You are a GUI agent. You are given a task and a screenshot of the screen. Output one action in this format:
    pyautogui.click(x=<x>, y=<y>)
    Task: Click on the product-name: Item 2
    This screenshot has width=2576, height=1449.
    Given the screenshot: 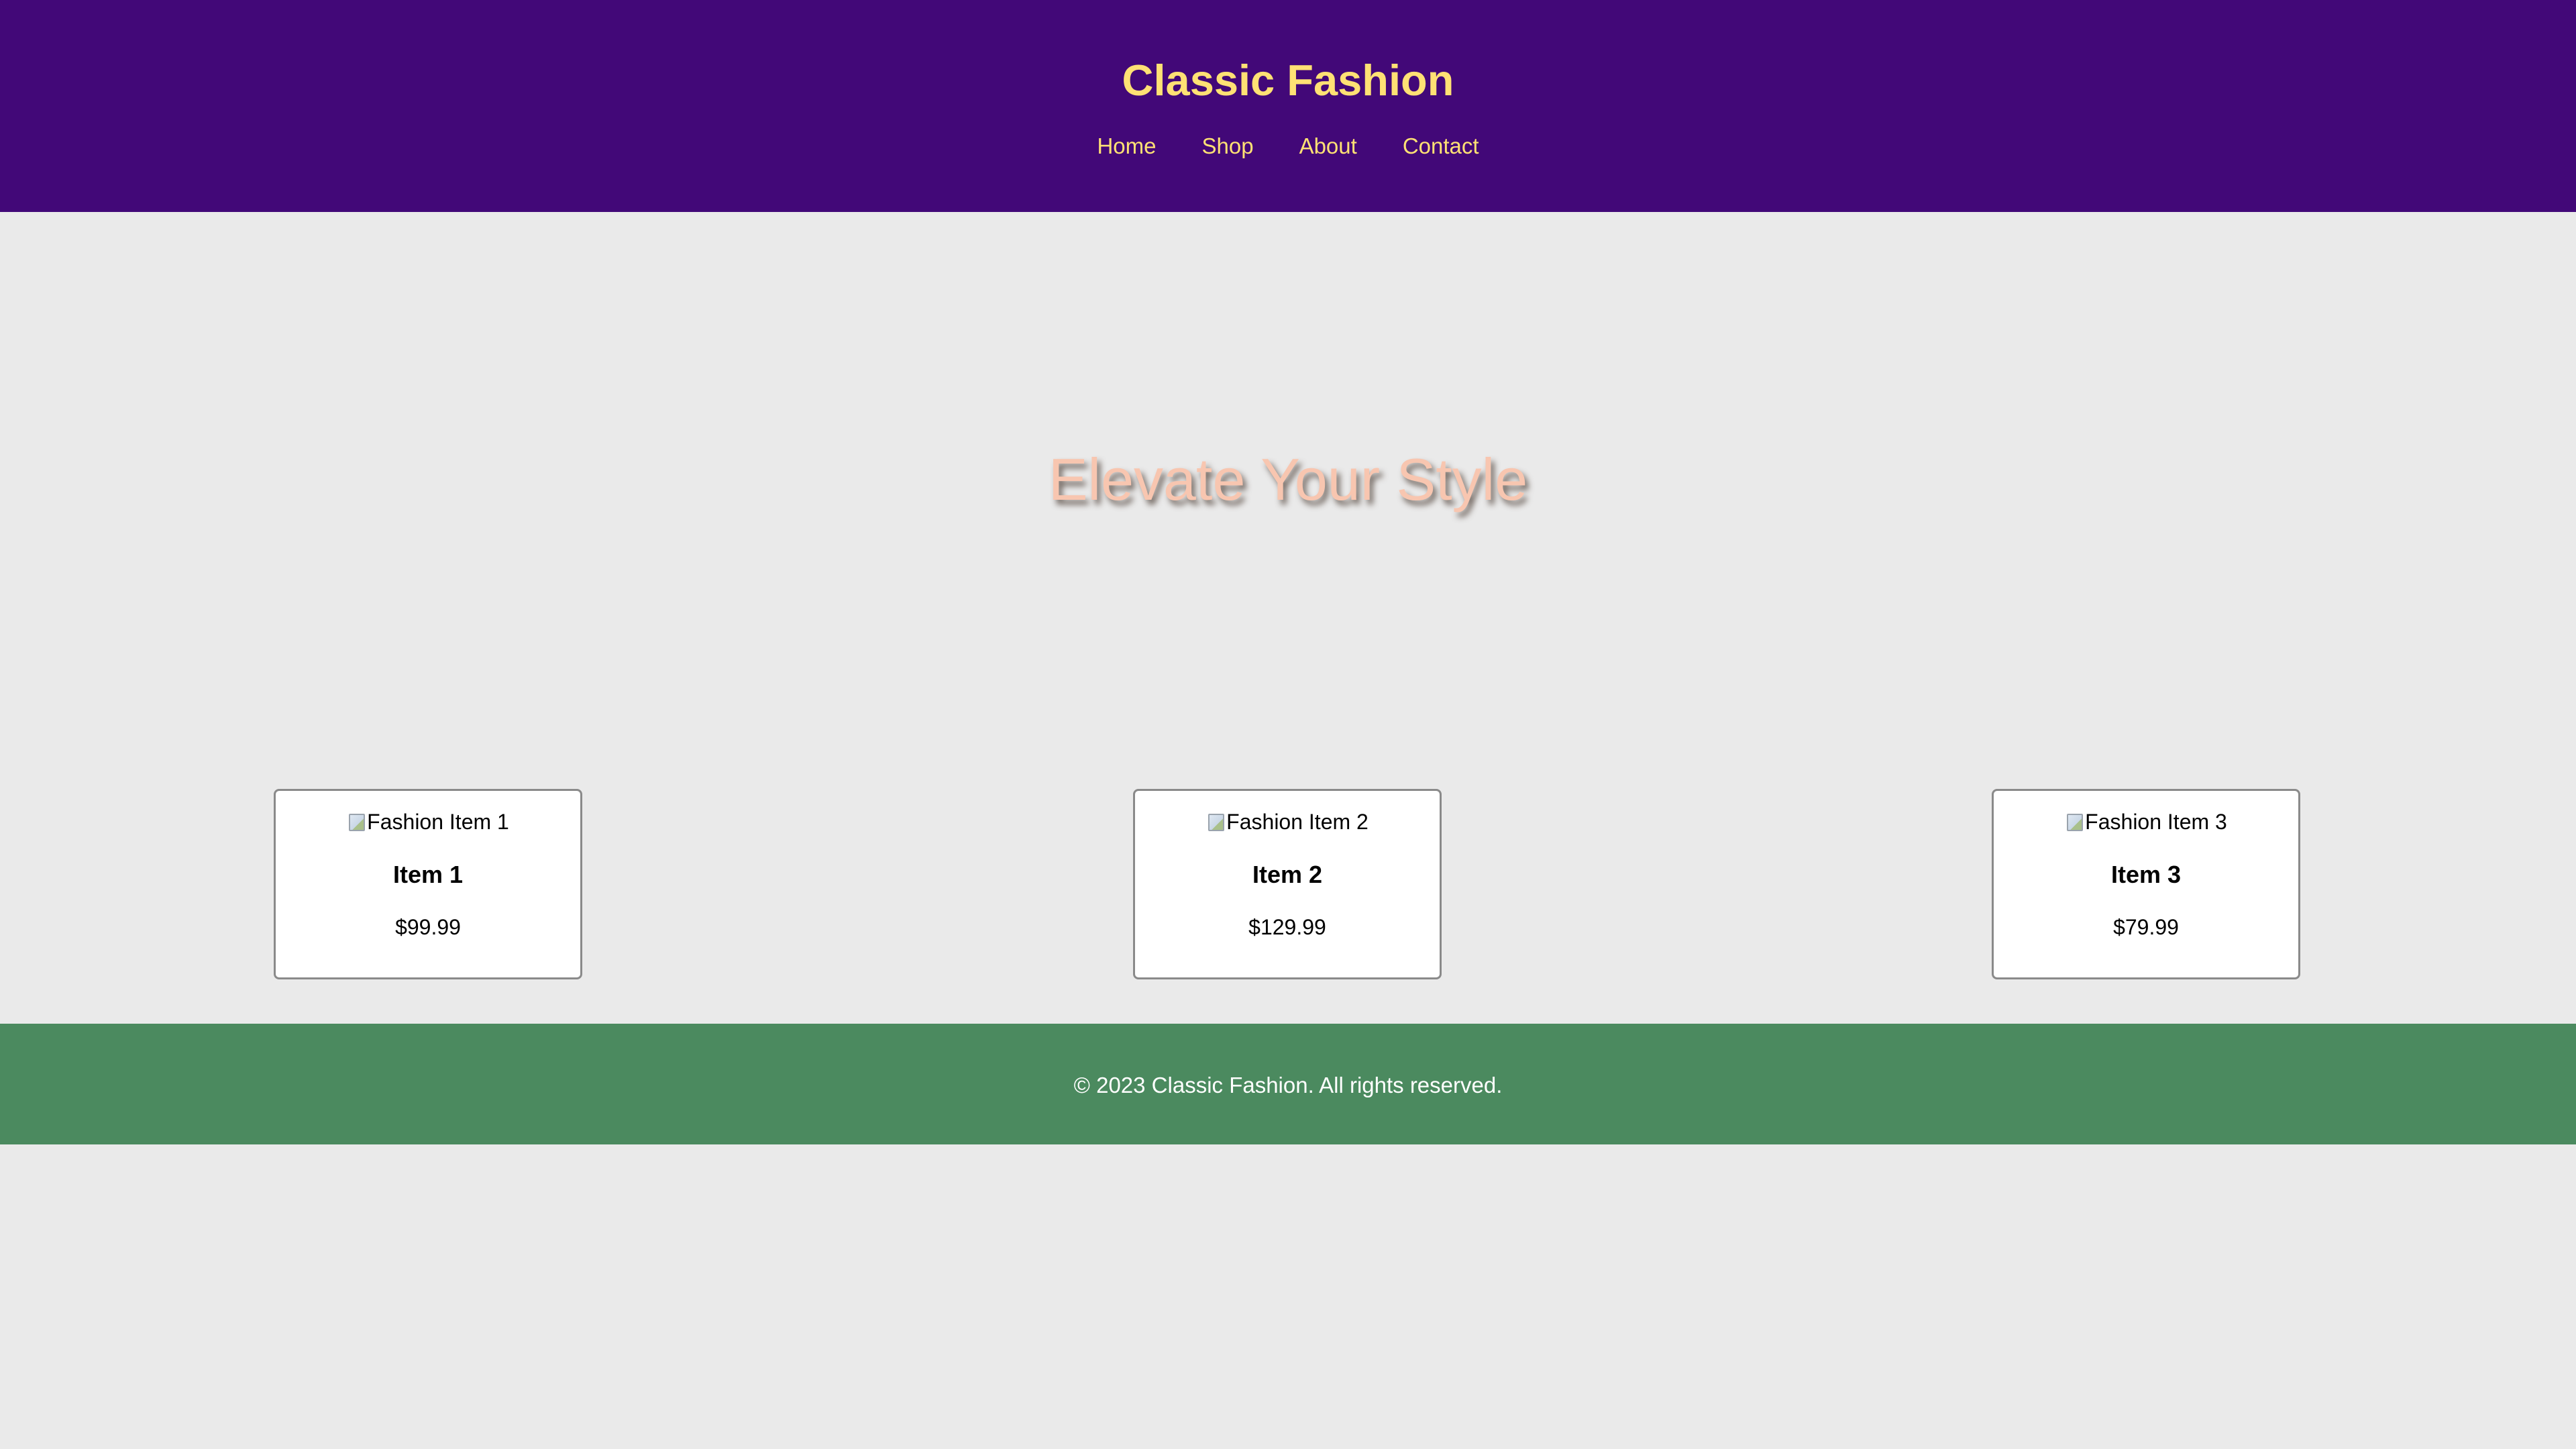 What is the action you would take?
    pyautogui.click(x=1287, y=874)
    